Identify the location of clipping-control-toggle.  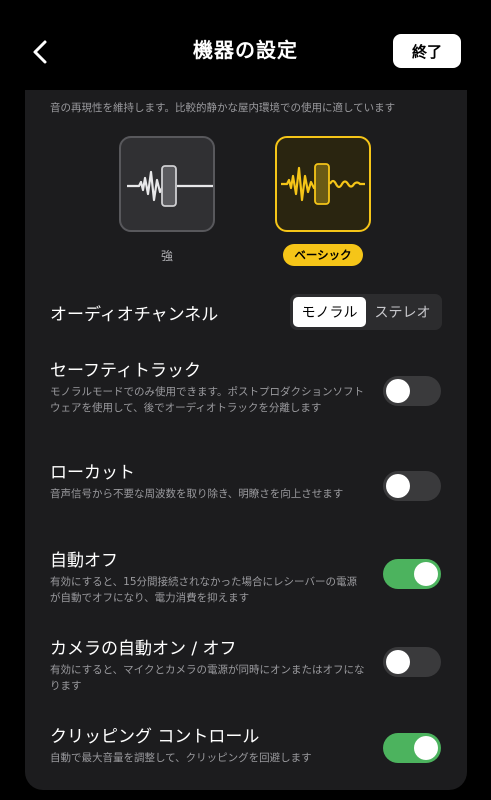
(412, 748).